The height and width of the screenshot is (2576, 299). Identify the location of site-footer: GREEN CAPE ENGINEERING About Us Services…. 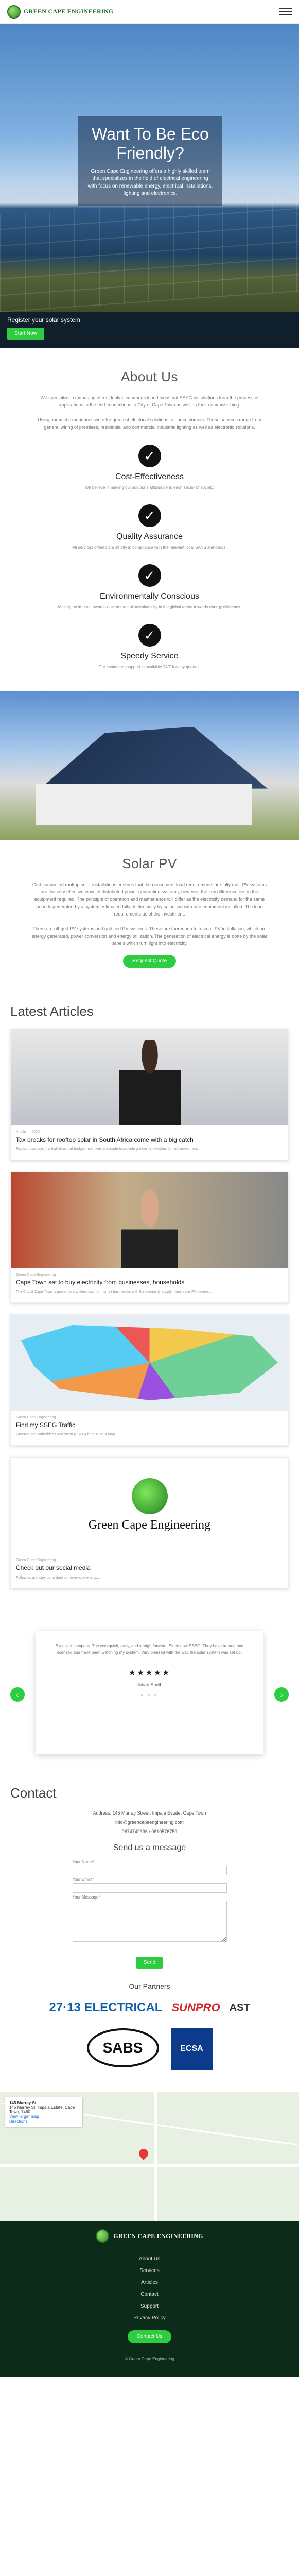
(150, 2299).